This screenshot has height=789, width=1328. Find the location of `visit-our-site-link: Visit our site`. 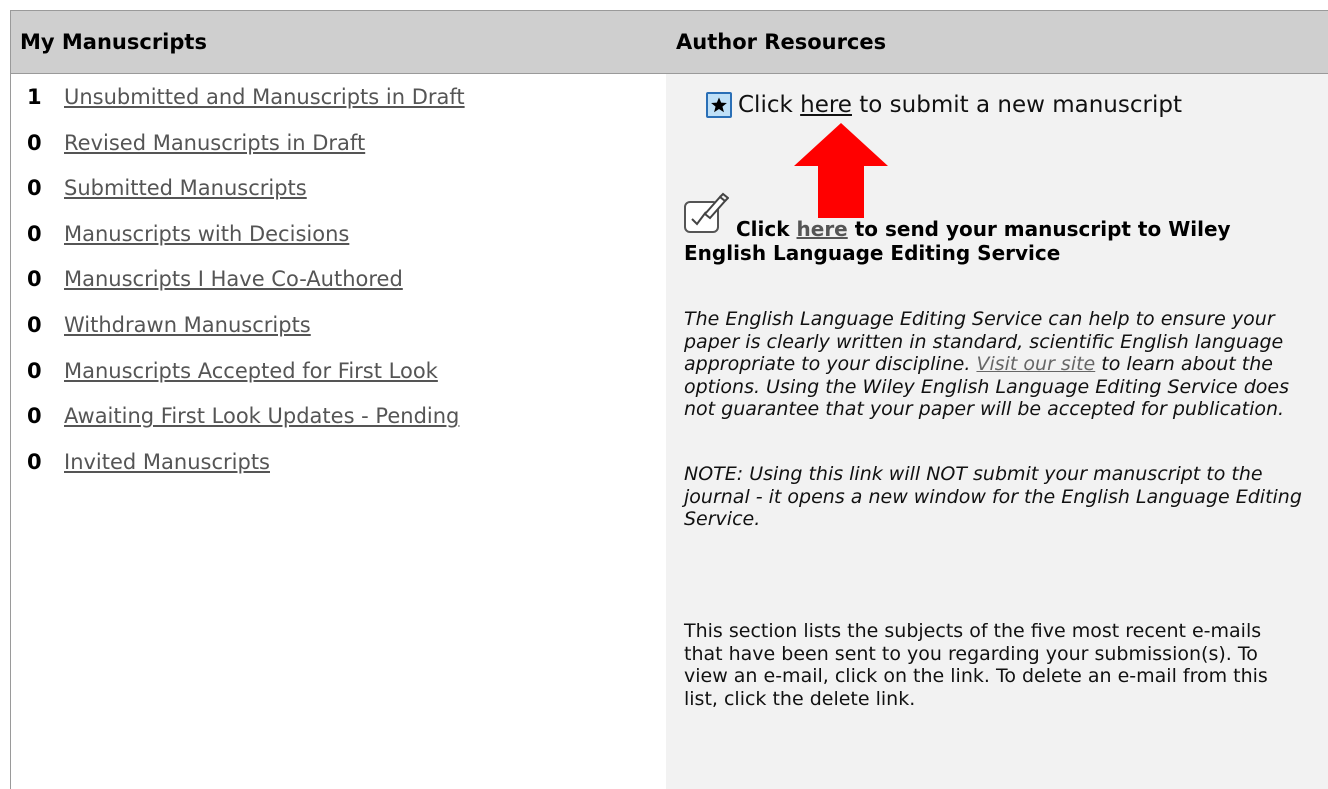

visit-our-site-link: Visit our site is located at coordinates (1035, 364).